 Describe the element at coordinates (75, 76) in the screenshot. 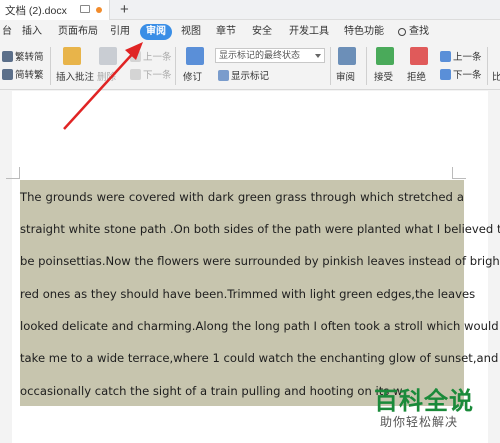

I see `insert-comment-button: 插入批注` at that location.